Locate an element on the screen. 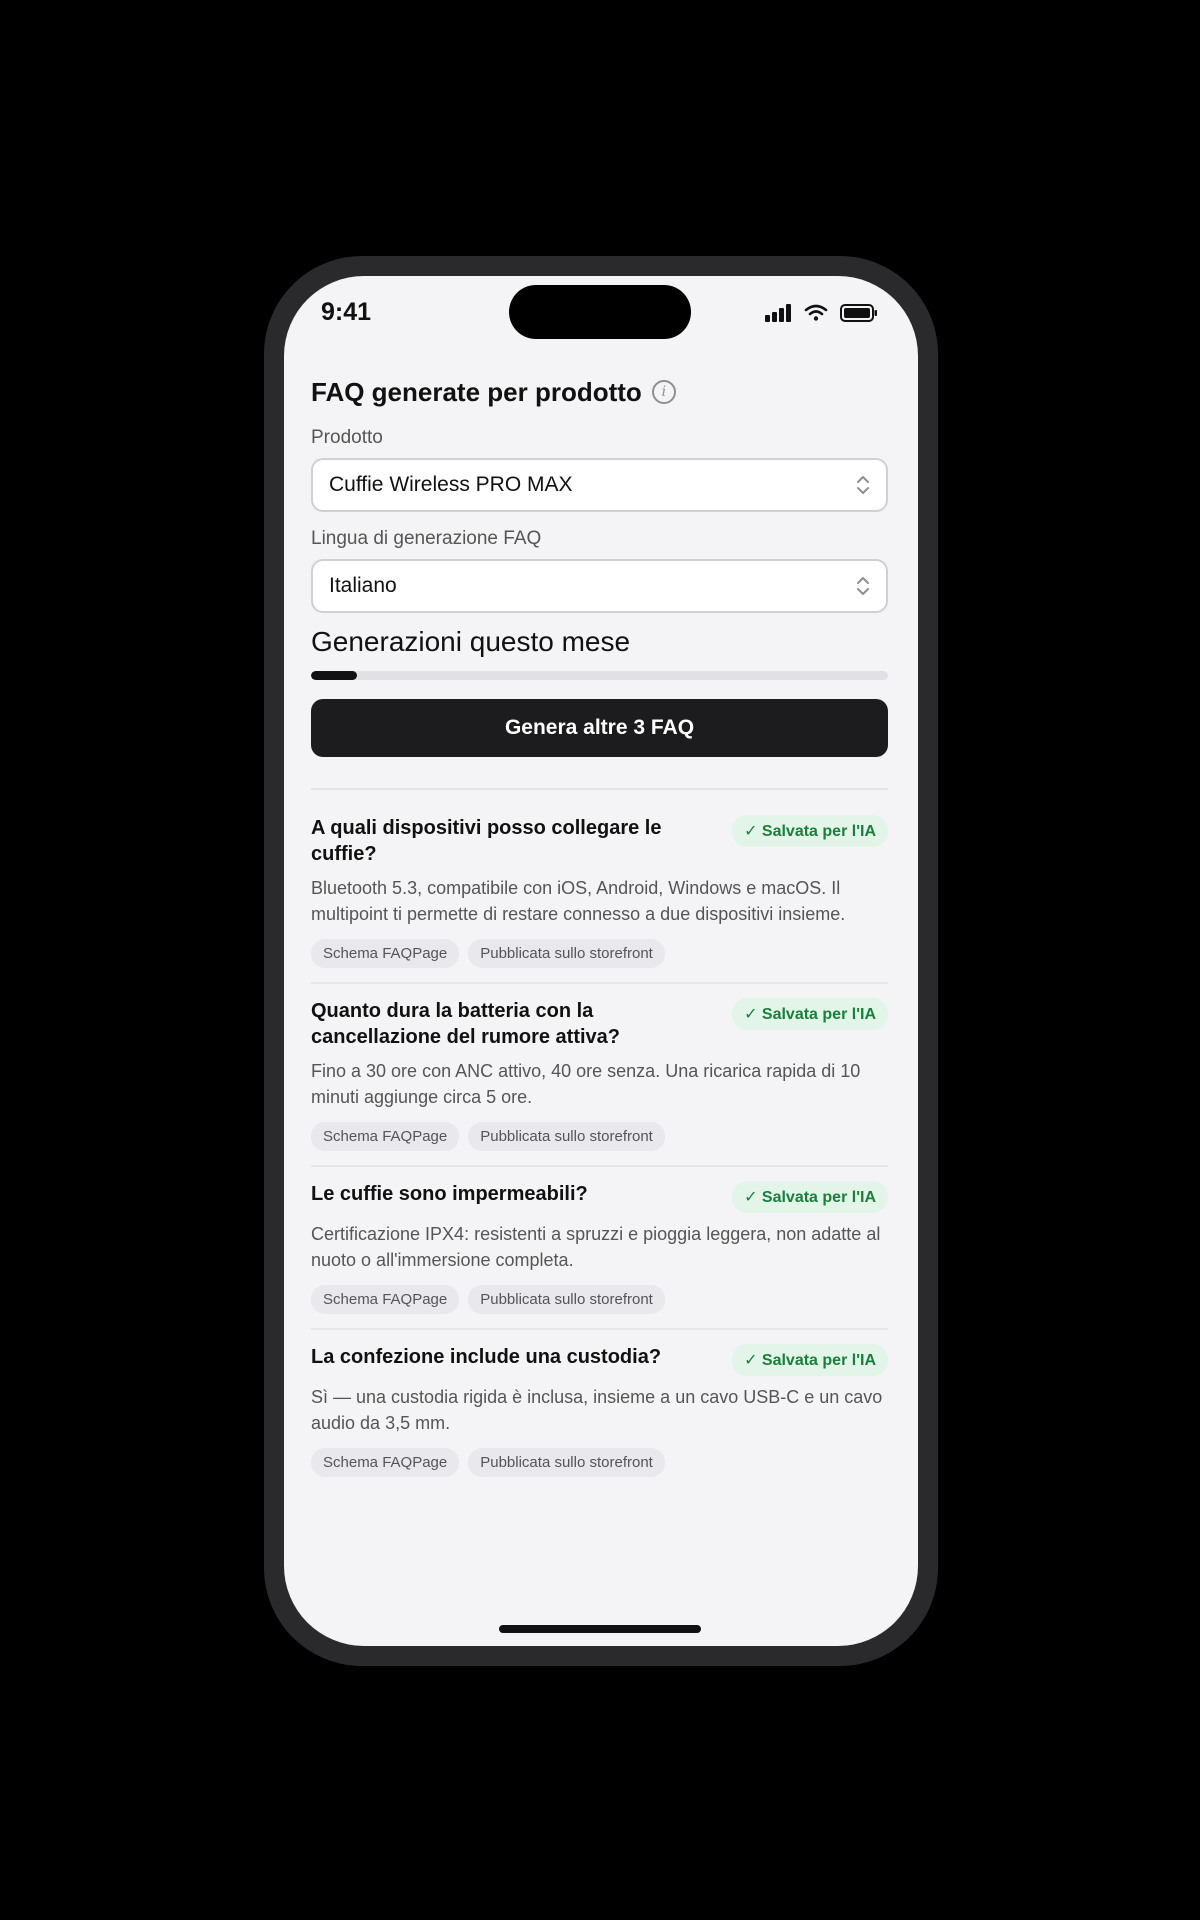  battery-icon is located at coordinates (858, 313).